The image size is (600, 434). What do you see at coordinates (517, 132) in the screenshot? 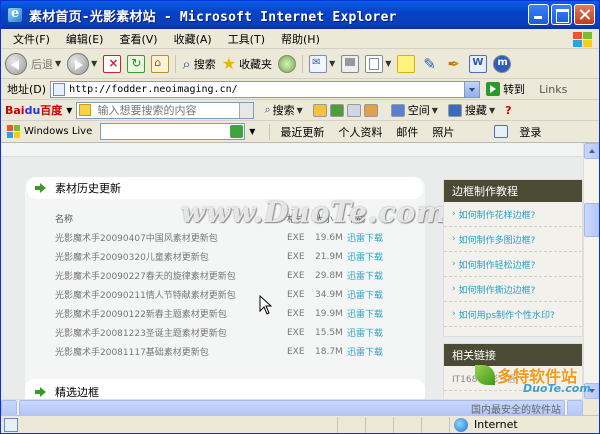
I see `live-login-button: 登录` at bounding box center [517, 132].